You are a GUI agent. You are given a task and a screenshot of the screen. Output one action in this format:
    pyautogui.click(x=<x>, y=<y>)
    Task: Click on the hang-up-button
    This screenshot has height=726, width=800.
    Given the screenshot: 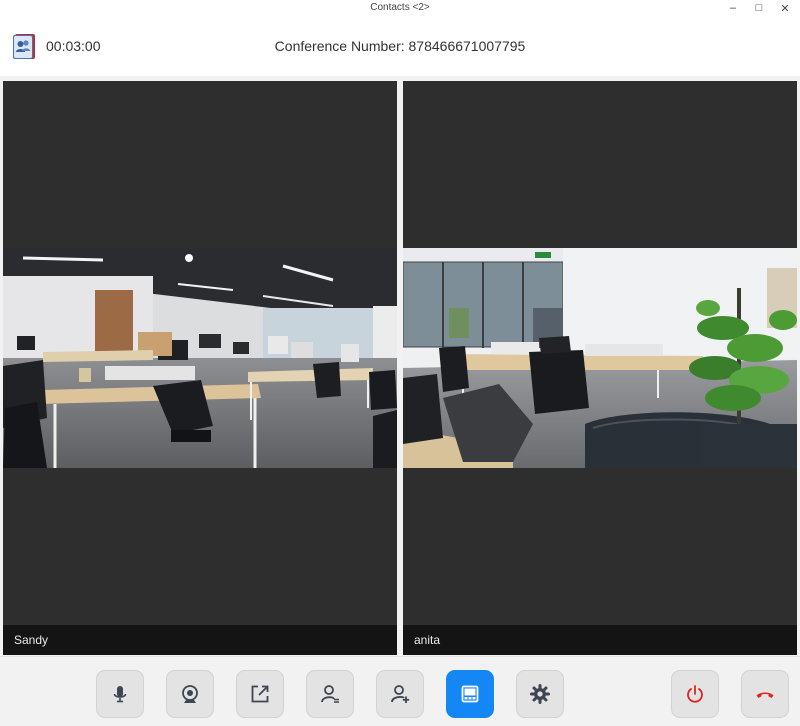 What is the action you would take?
    pyautogui.click(x=765, y=694)
    